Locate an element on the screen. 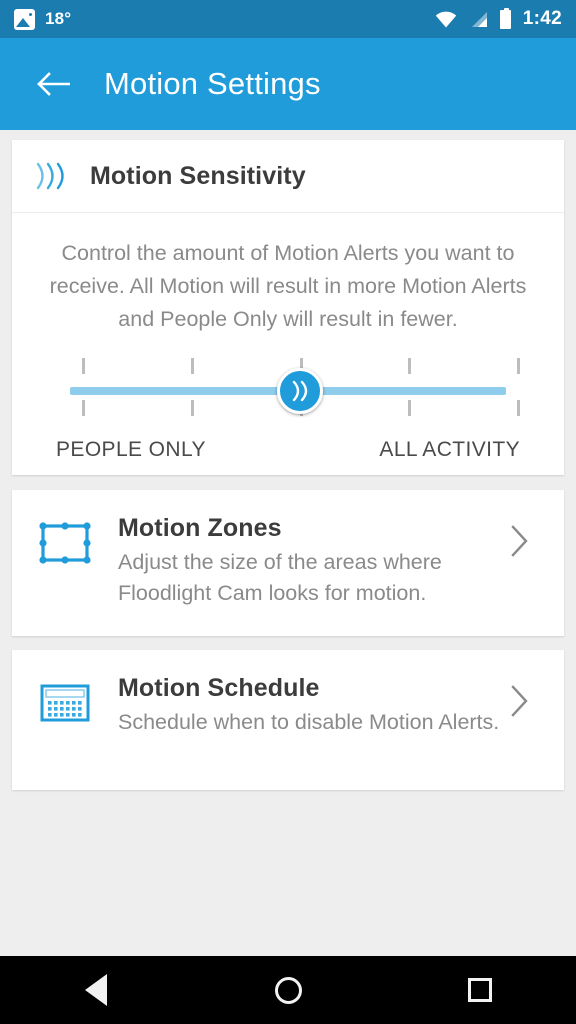 The image size is (576, 1024). nav-home-button is located at coordinates (288, 990).